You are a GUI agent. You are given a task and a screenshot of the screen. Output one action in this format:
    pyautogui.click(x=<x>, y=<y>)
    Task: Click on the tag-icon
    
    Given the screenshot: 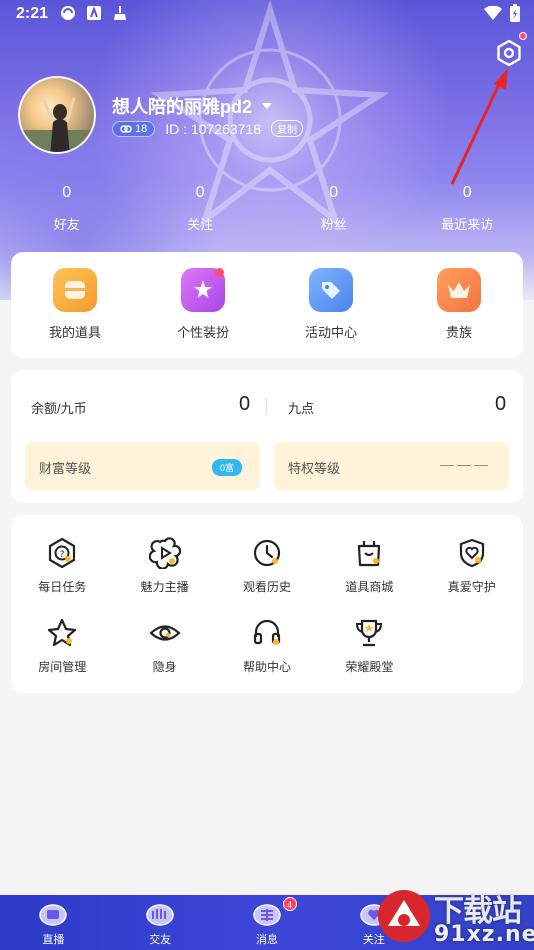 What is the action you would take?
    pyautogui.click(x=331, y=290)
    